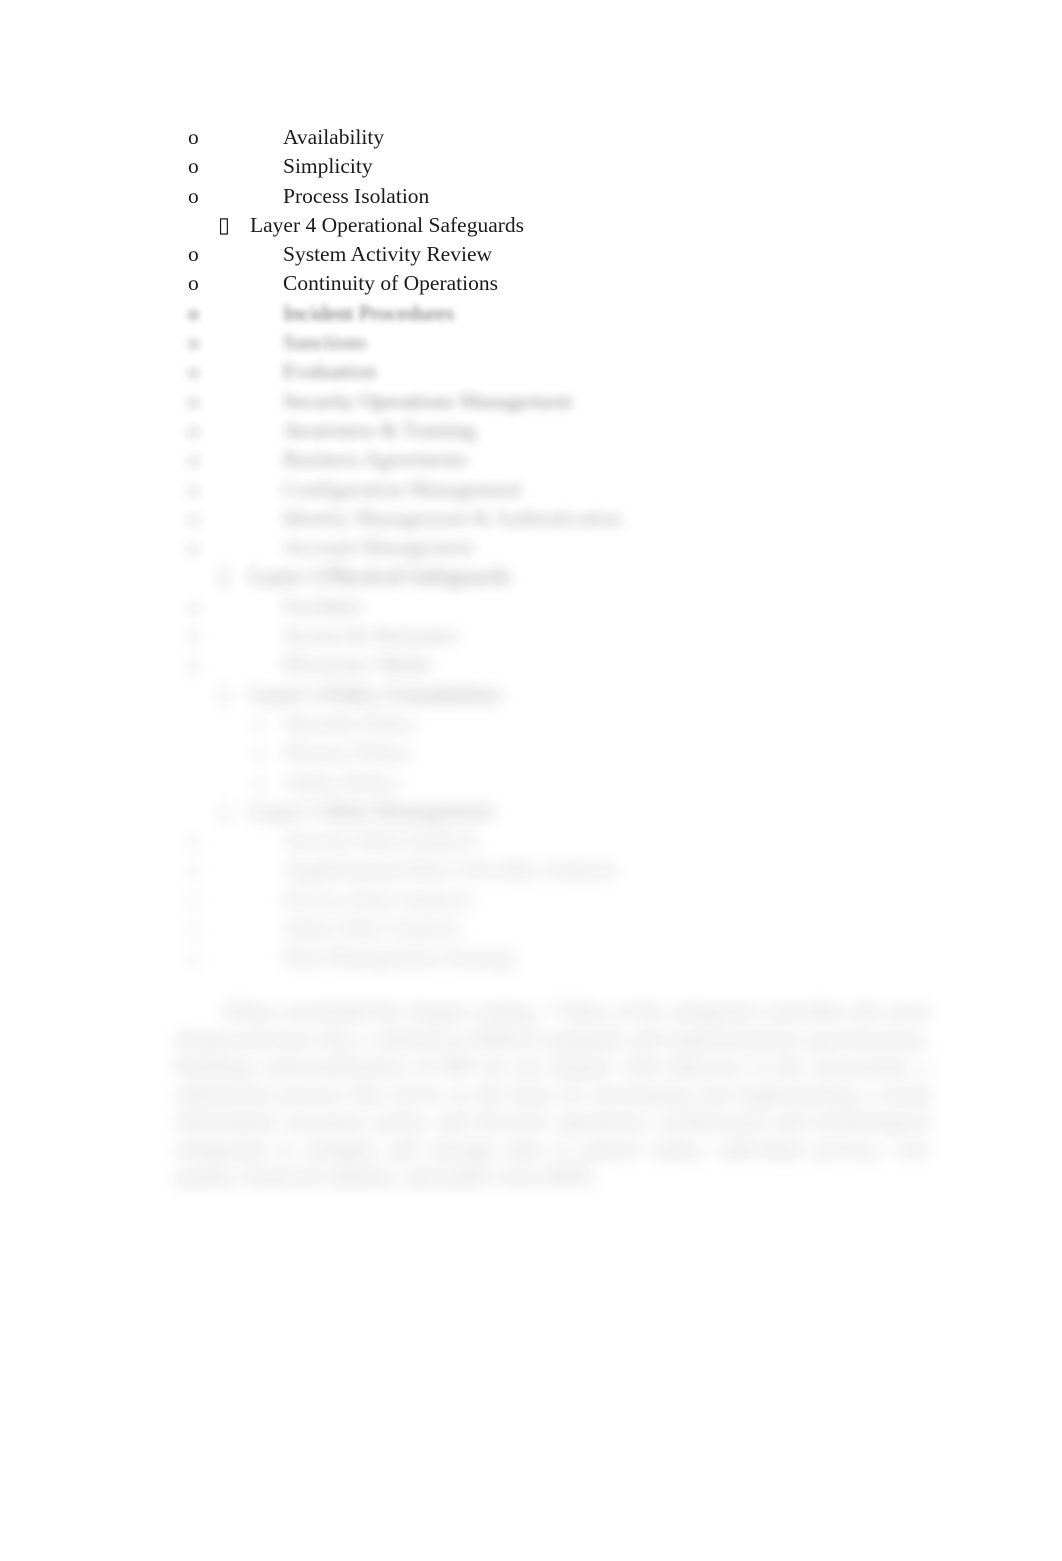 Image resolution: width=1062 pixels, height=1561 pixels. What do you see at coordinates (375, 459) in the screenshot?
I see `outline-item-label: Business Agreements` at bounding box center [375, 459].